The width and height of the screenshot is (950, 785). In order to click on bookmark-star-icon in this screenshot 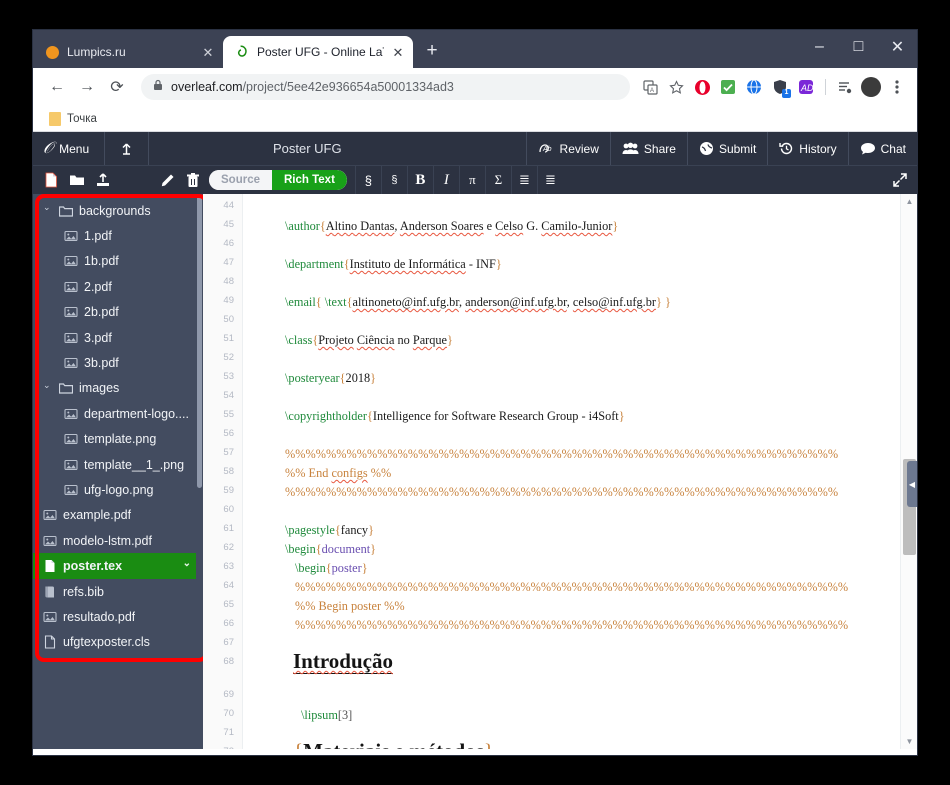, I will do `click(676, 87)`.